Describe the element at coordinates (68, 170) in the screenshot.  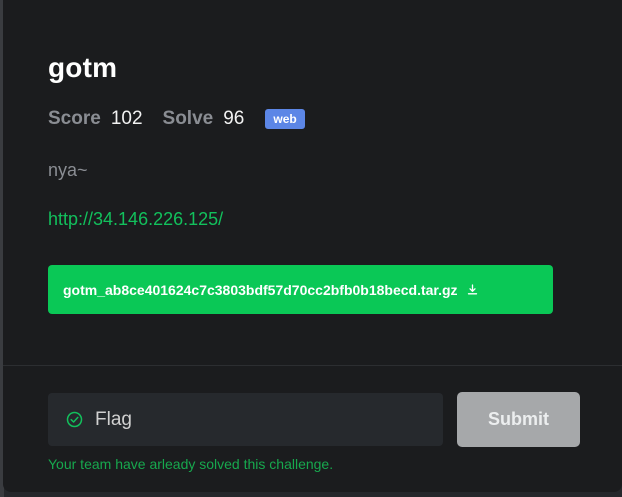
I see `challenge-description: nya~` at that location.